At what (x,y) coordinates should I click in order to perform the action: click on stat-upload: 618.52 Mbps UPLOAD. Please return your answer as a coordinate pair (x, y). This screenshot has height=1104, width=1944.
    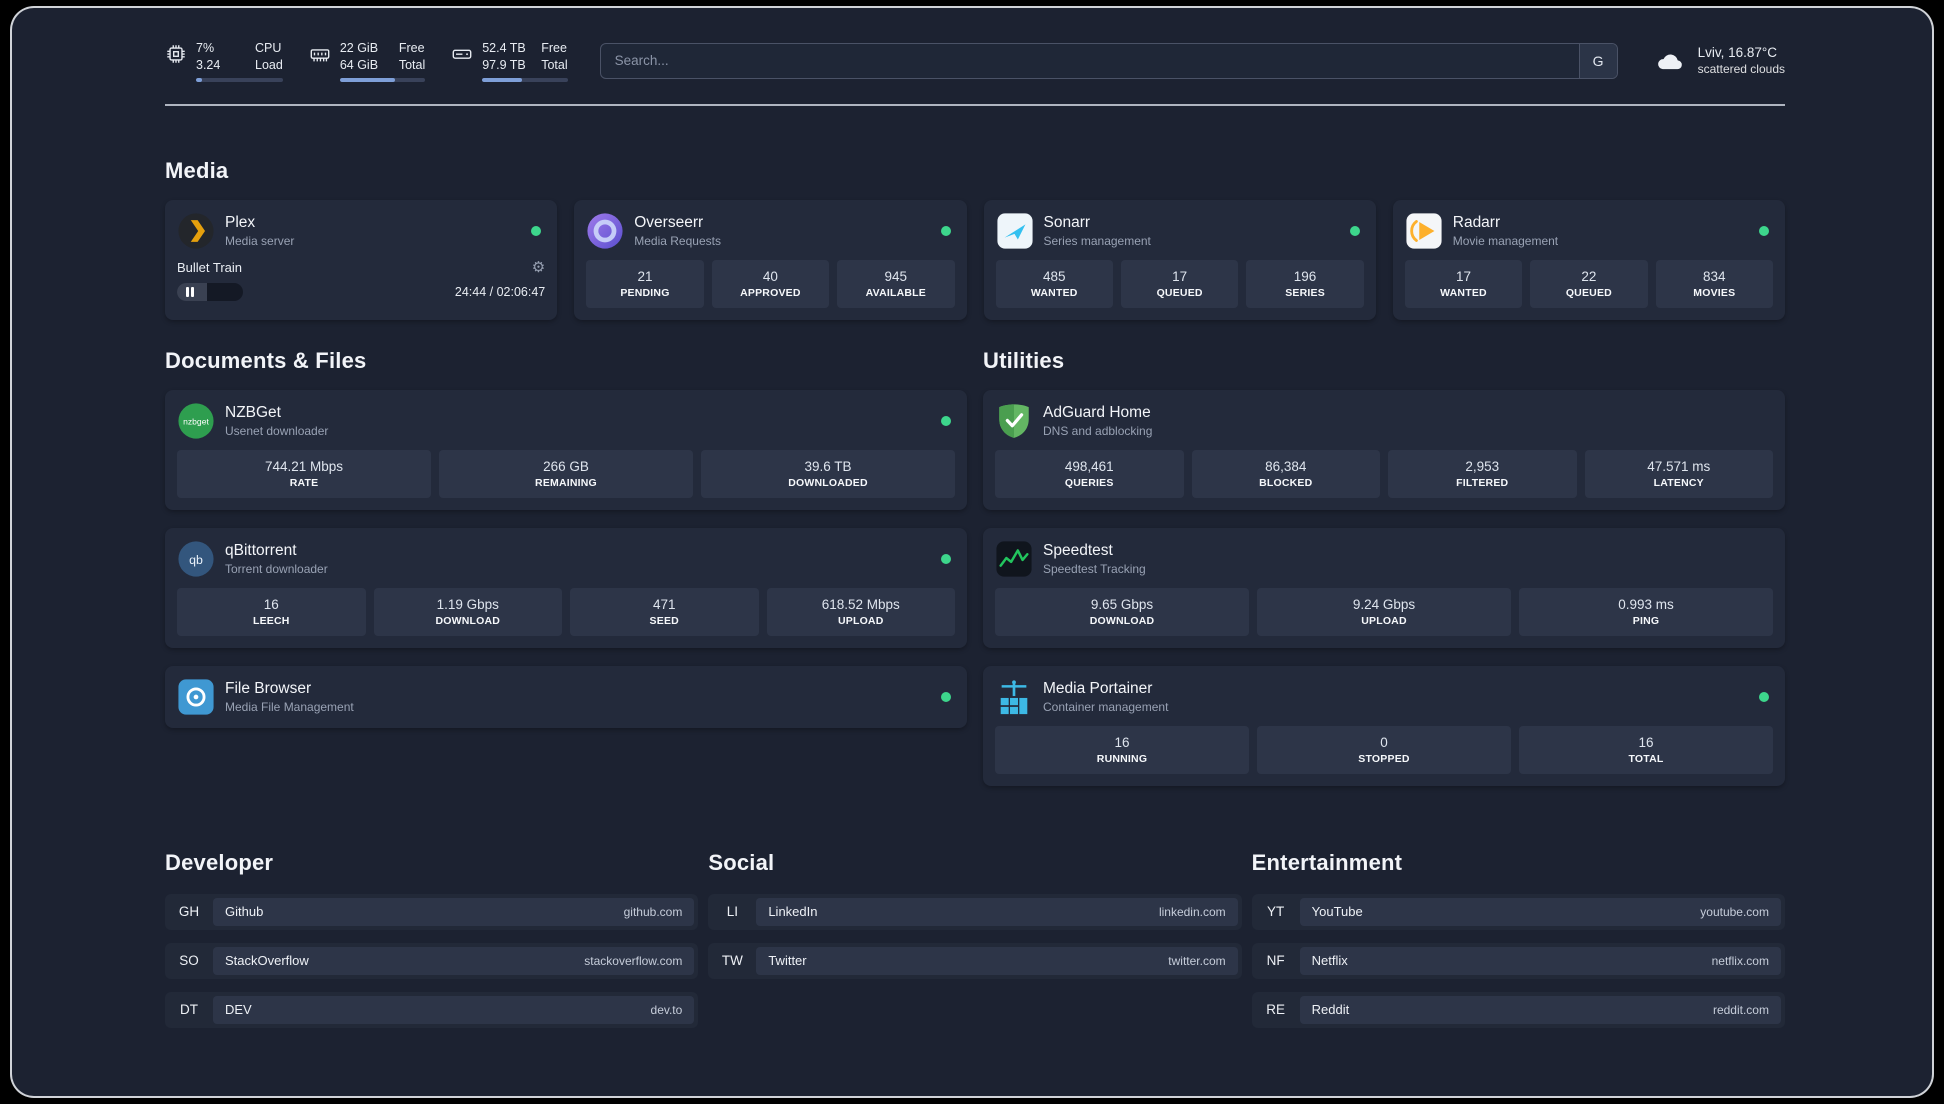
    Looking at the image, I should click on (860, 611).